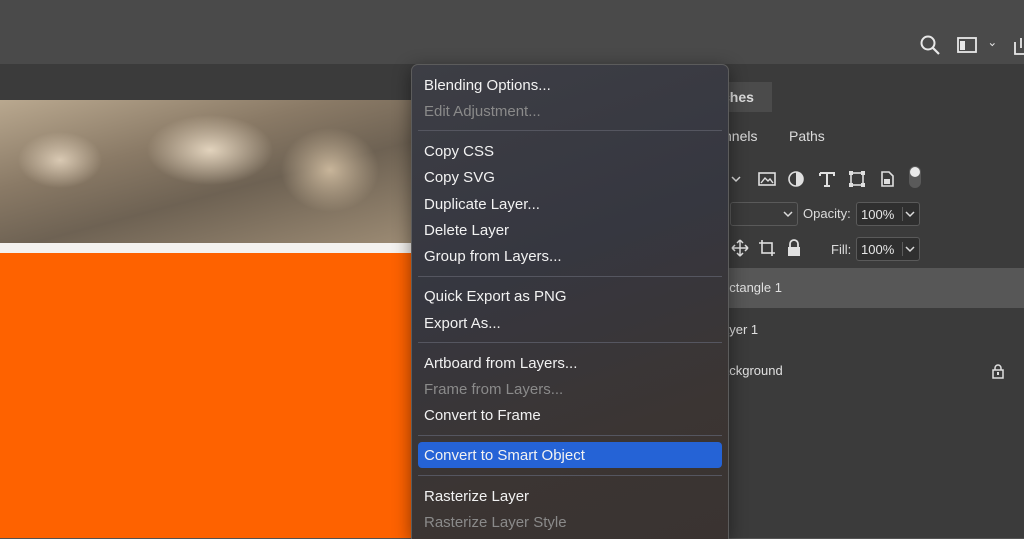 The width and height of the screenshot is (1024, 539). I want to click on tab-channels: nnels, so click(740, 136).